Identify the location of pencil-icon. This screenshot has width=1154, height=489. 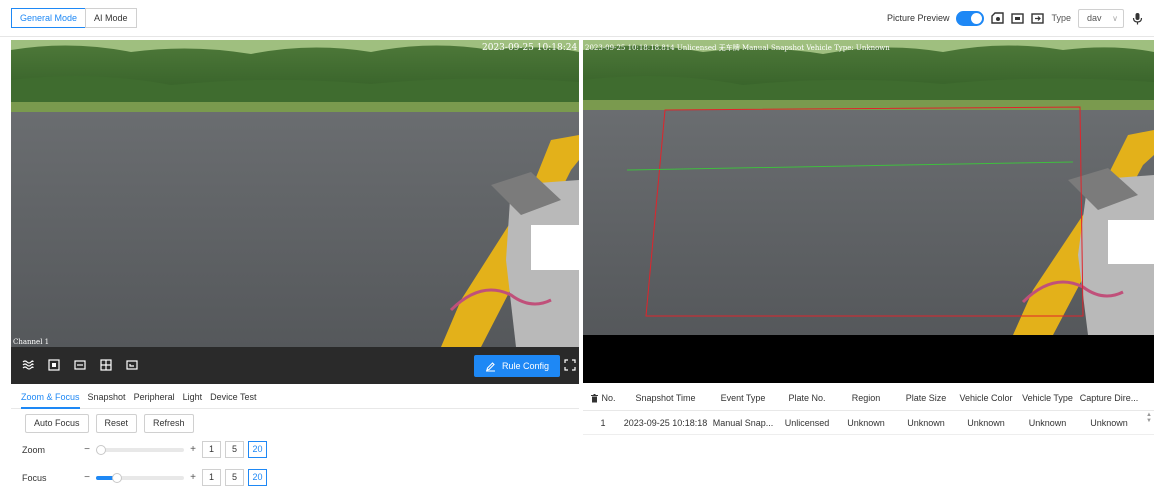
(490, 366).